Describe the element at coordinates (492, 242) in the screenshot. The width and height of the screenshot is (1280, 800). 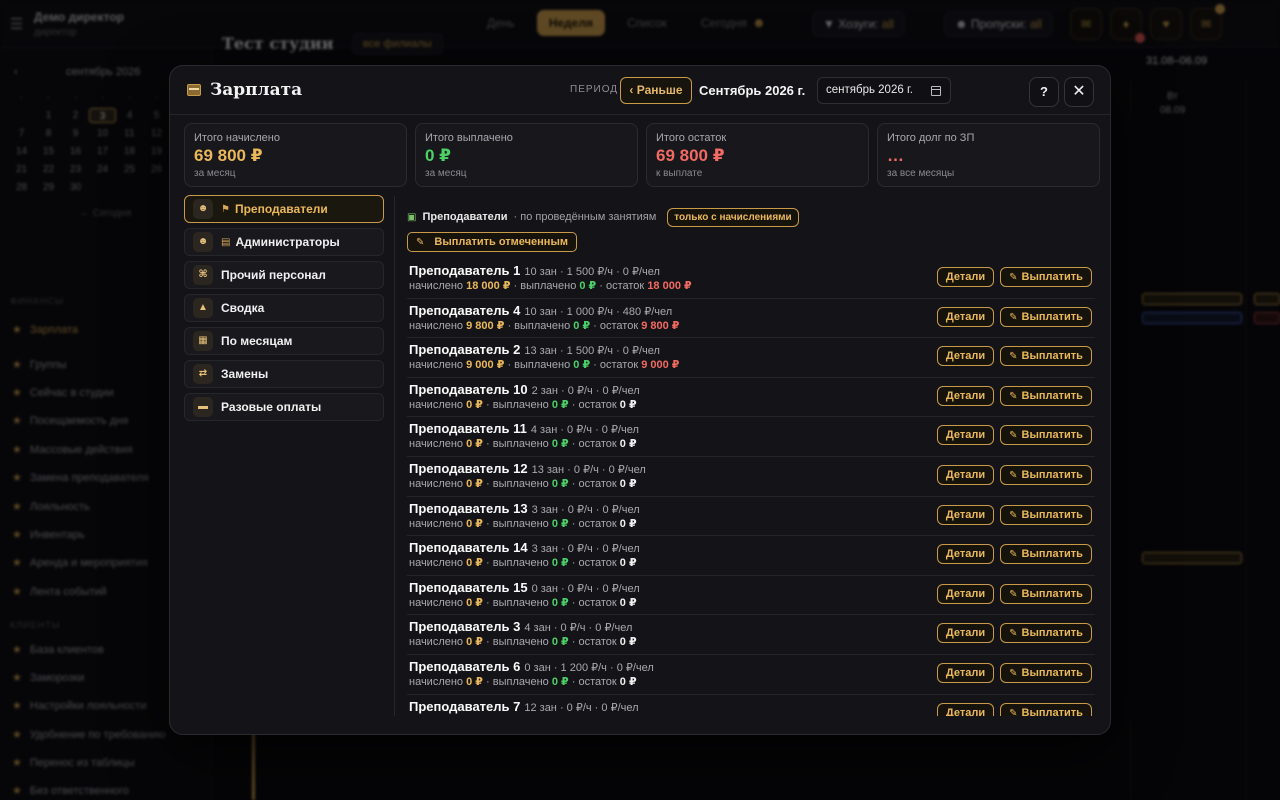
I see `pay-marked-button: ✎ Выплатить отмеченным` at that location.